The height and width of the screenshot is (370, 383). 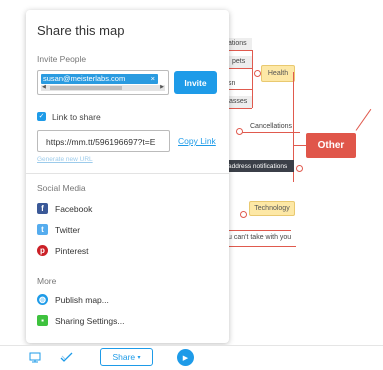 I want to click on node-cant-take: u can't take with you, so click(x=259, y=237).